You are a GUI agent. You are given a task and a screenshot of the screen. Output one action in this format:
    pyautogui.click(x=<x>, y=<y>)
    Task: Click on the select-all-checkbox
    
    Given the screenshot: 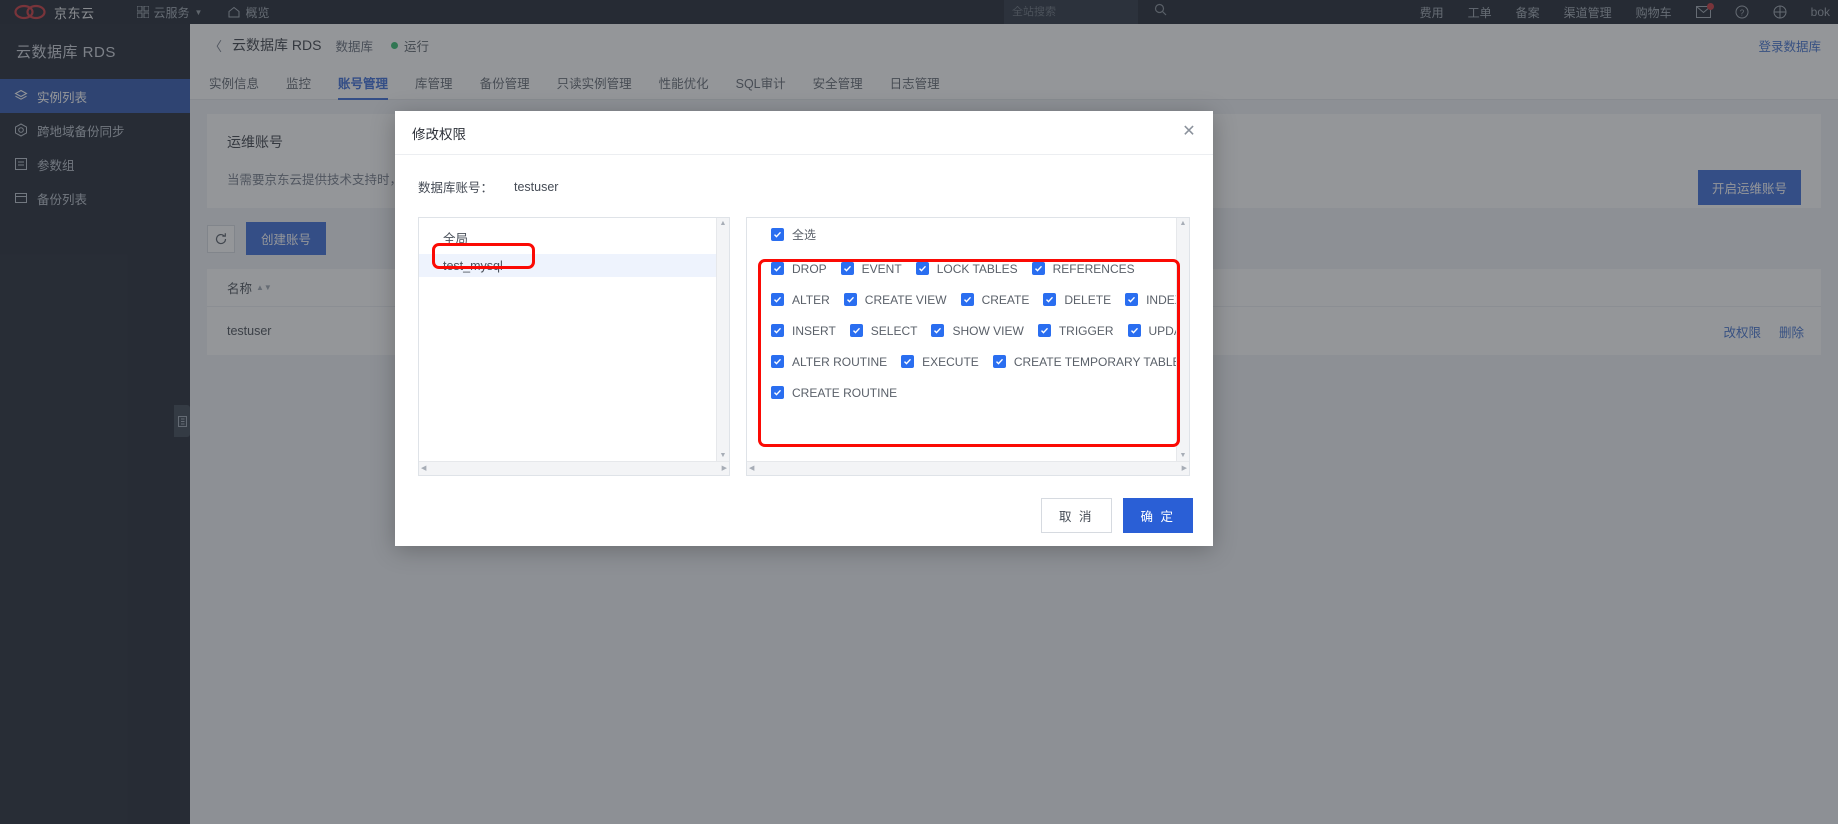 What is the action you would take?
    pyautogui.click(x=777, y=234)
    